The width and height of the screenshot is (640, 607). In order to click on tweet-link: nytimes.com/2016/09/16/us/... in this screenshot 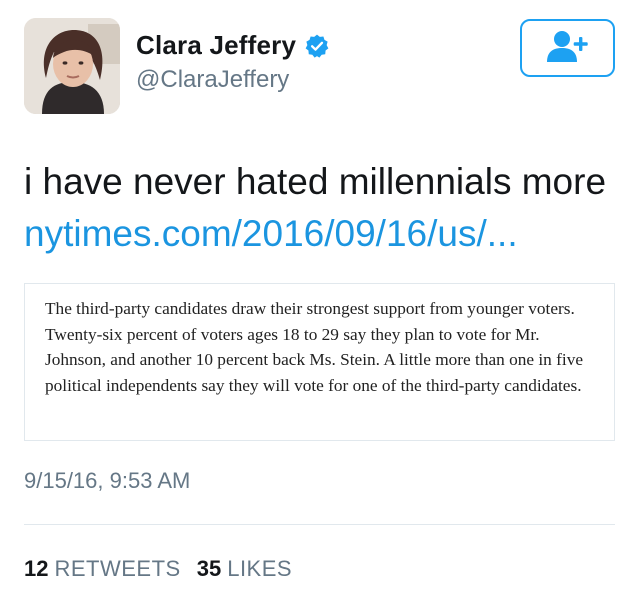, I will do `click(271, 234)`.